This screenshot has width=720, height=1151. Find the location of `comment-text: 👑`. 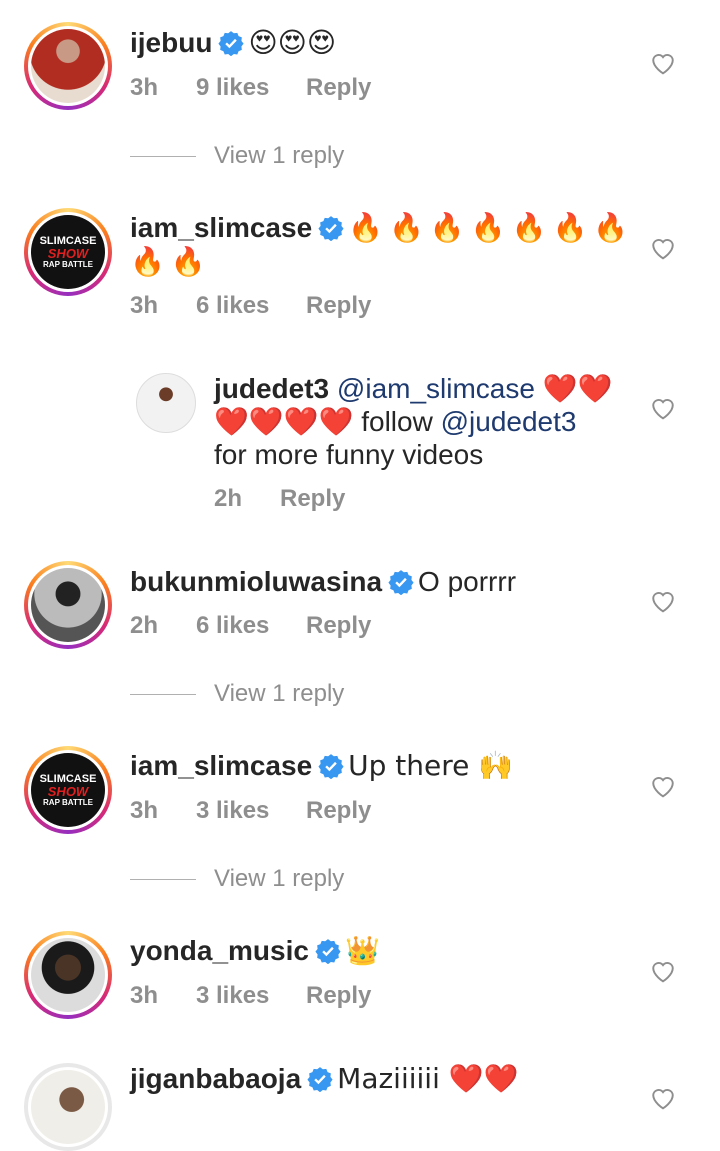

comment-text: 👑 is located at coordinates (362, 950).